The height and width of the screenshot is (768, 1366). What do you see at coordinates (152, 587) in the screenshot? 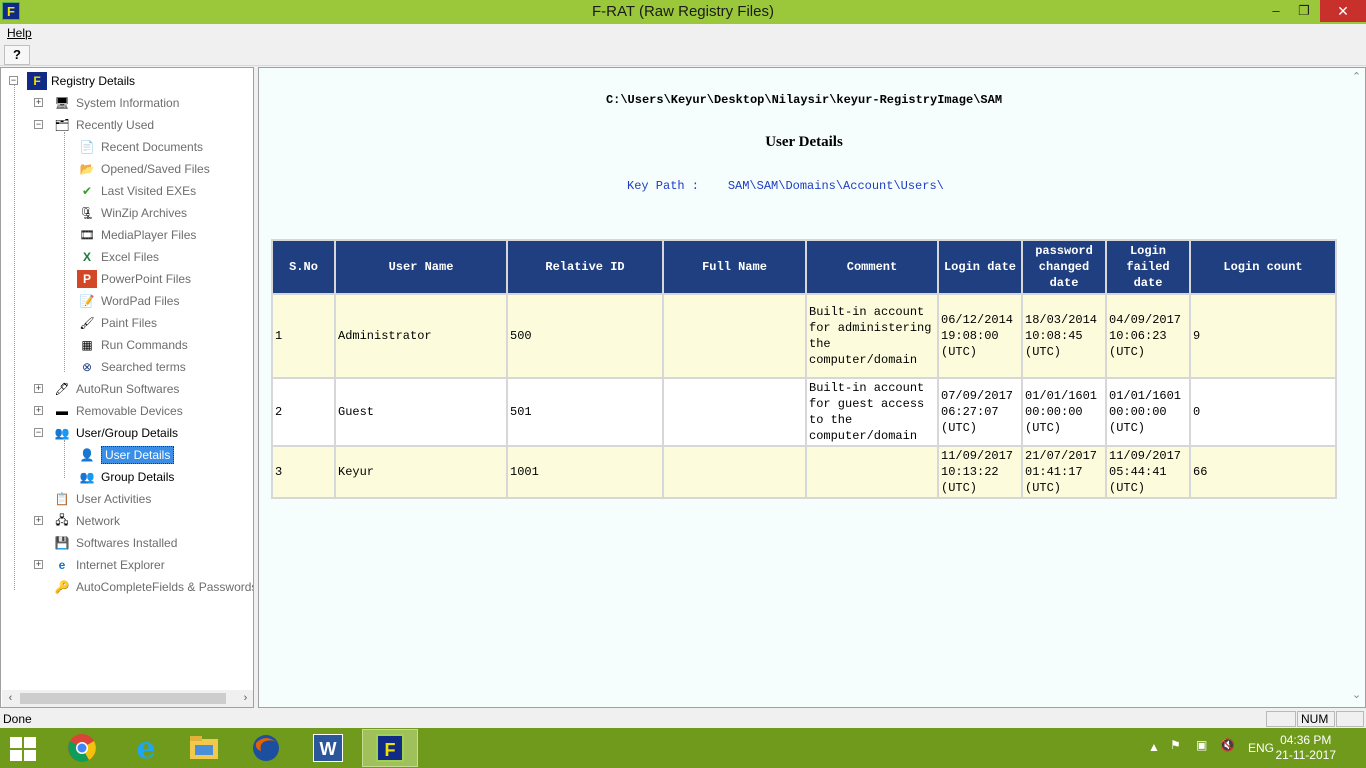
I see `tree-item-autocomplete-fields: 🔑 AutoCompleteFields & Passwords` at bounding box center [152, 587].